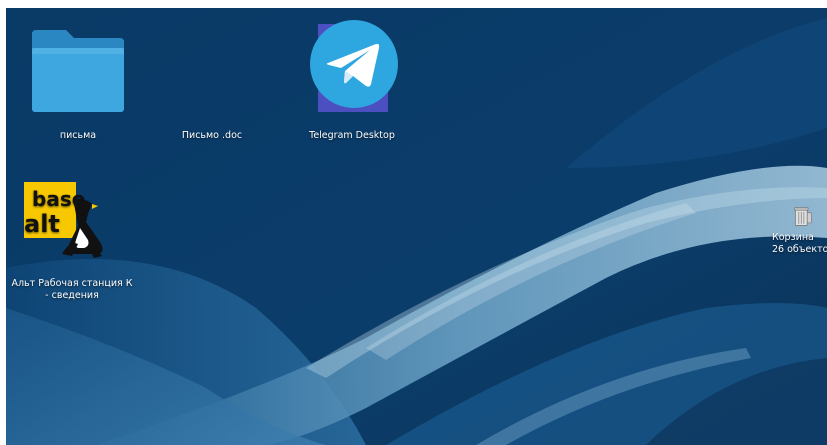  I want to click on desktop-icon-label-line: Альт Рабочая станция К, so click(72, 283).